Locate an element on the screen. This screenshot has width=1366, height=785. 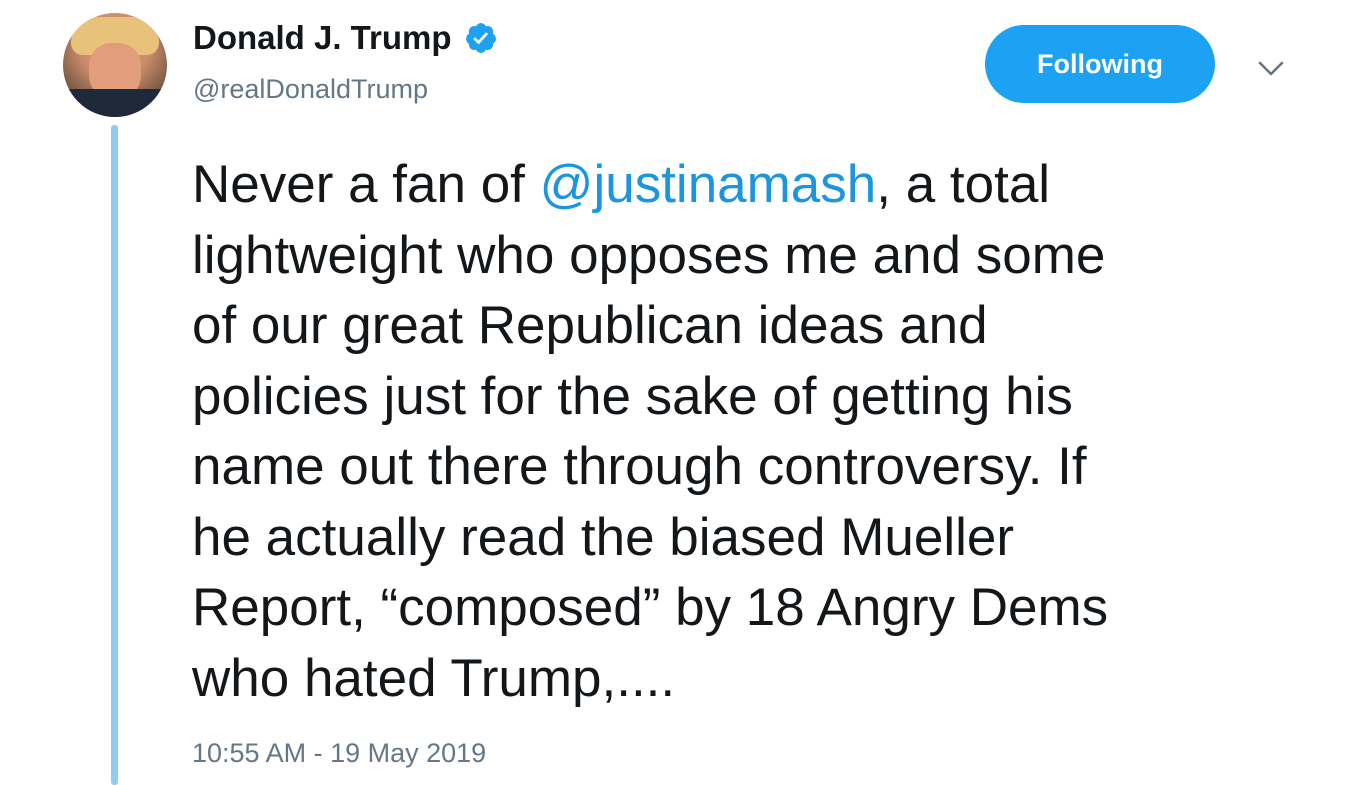
avatar-suit is located at coordinates (115, 103).